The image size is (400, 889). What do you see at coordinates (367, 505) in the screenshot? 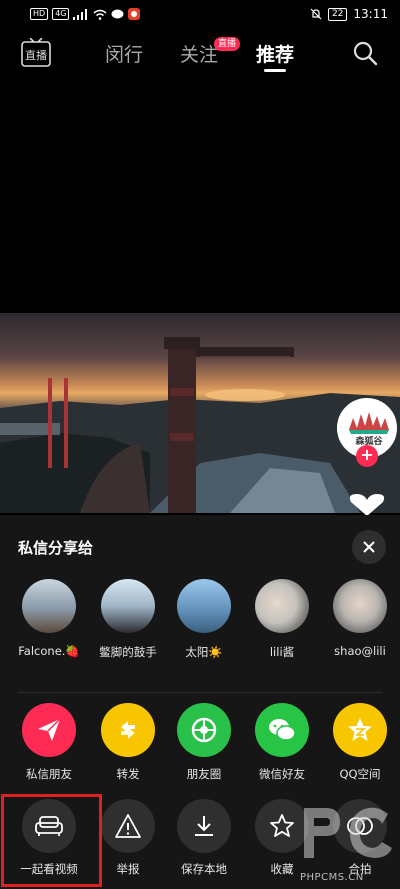
I see `like-heart-icon` at bounding box center [367, 505].